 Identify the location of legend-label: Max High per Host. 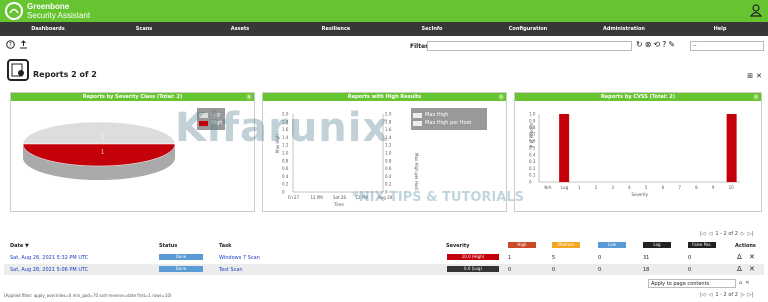
(448, 123).